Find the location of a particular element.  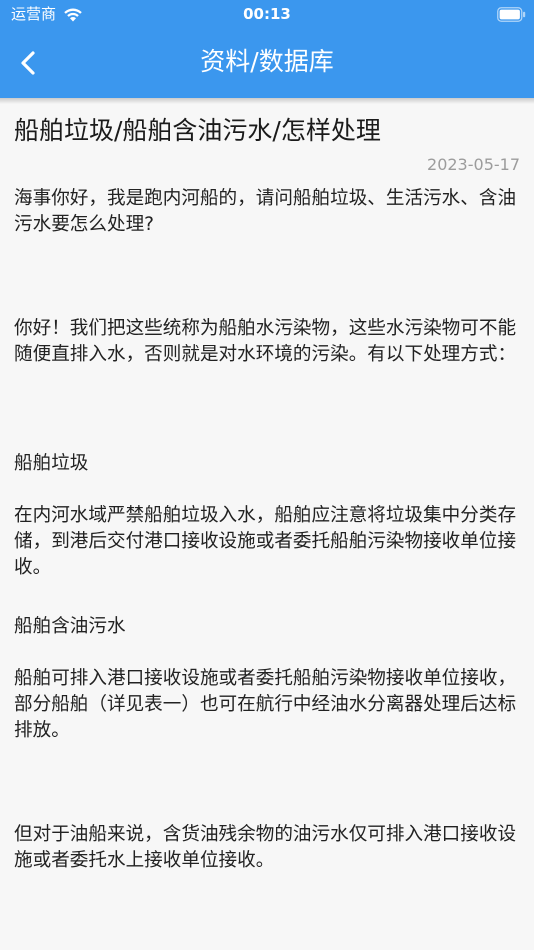

app-header: 运营商 00:13 资料/数据库 is located at coordinates (267, 49).